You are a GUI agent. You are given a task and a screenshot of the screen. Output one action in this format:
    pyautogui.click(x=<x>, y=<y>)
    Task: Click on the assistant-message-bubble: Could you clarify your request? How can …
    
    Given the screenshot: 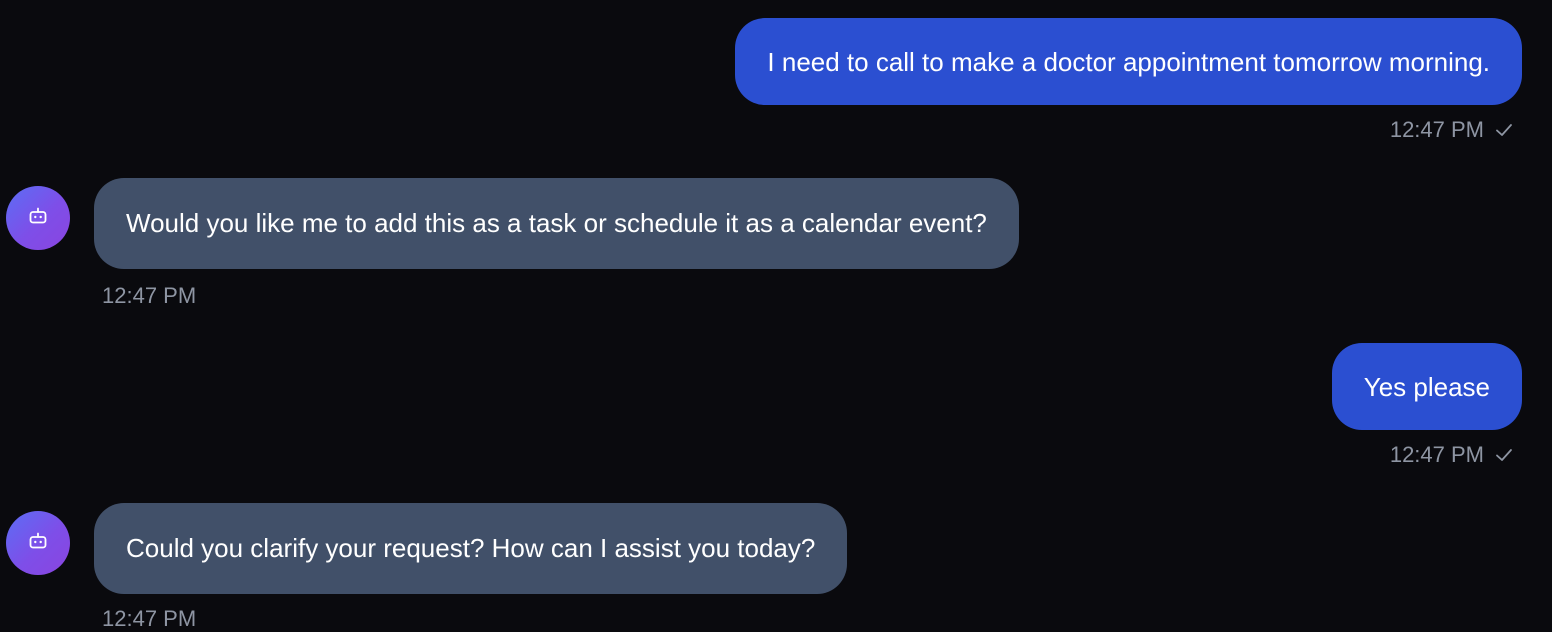 What is the action you would take?
    pyautogui.click(x=471, y=548)
    